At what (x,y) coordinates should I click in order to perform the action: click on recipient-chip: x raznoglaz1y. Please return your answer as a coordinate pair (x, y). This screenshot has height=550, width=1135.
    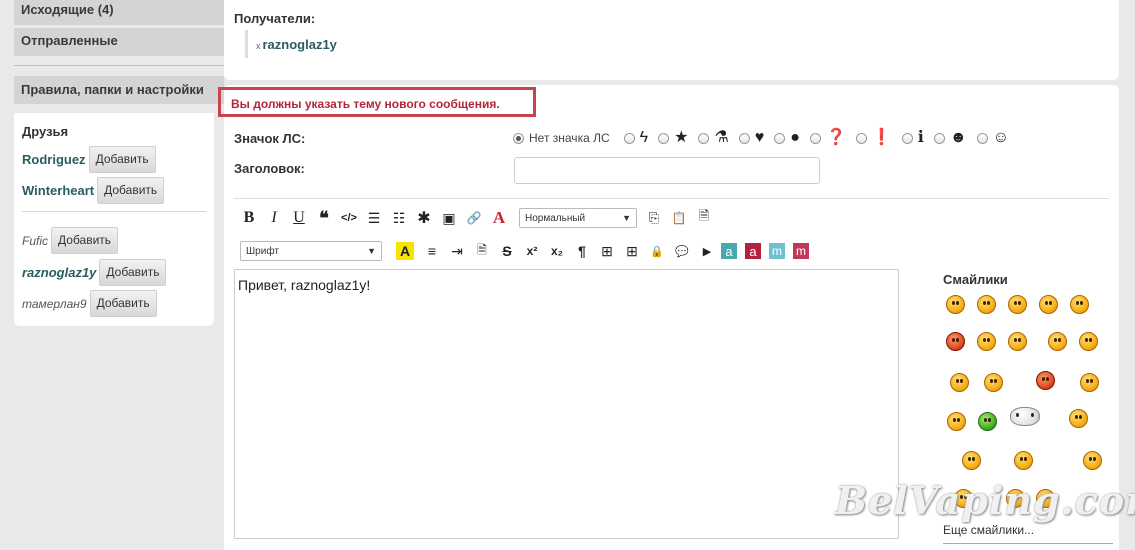
    Looking at the image, I should click on (291, 44).